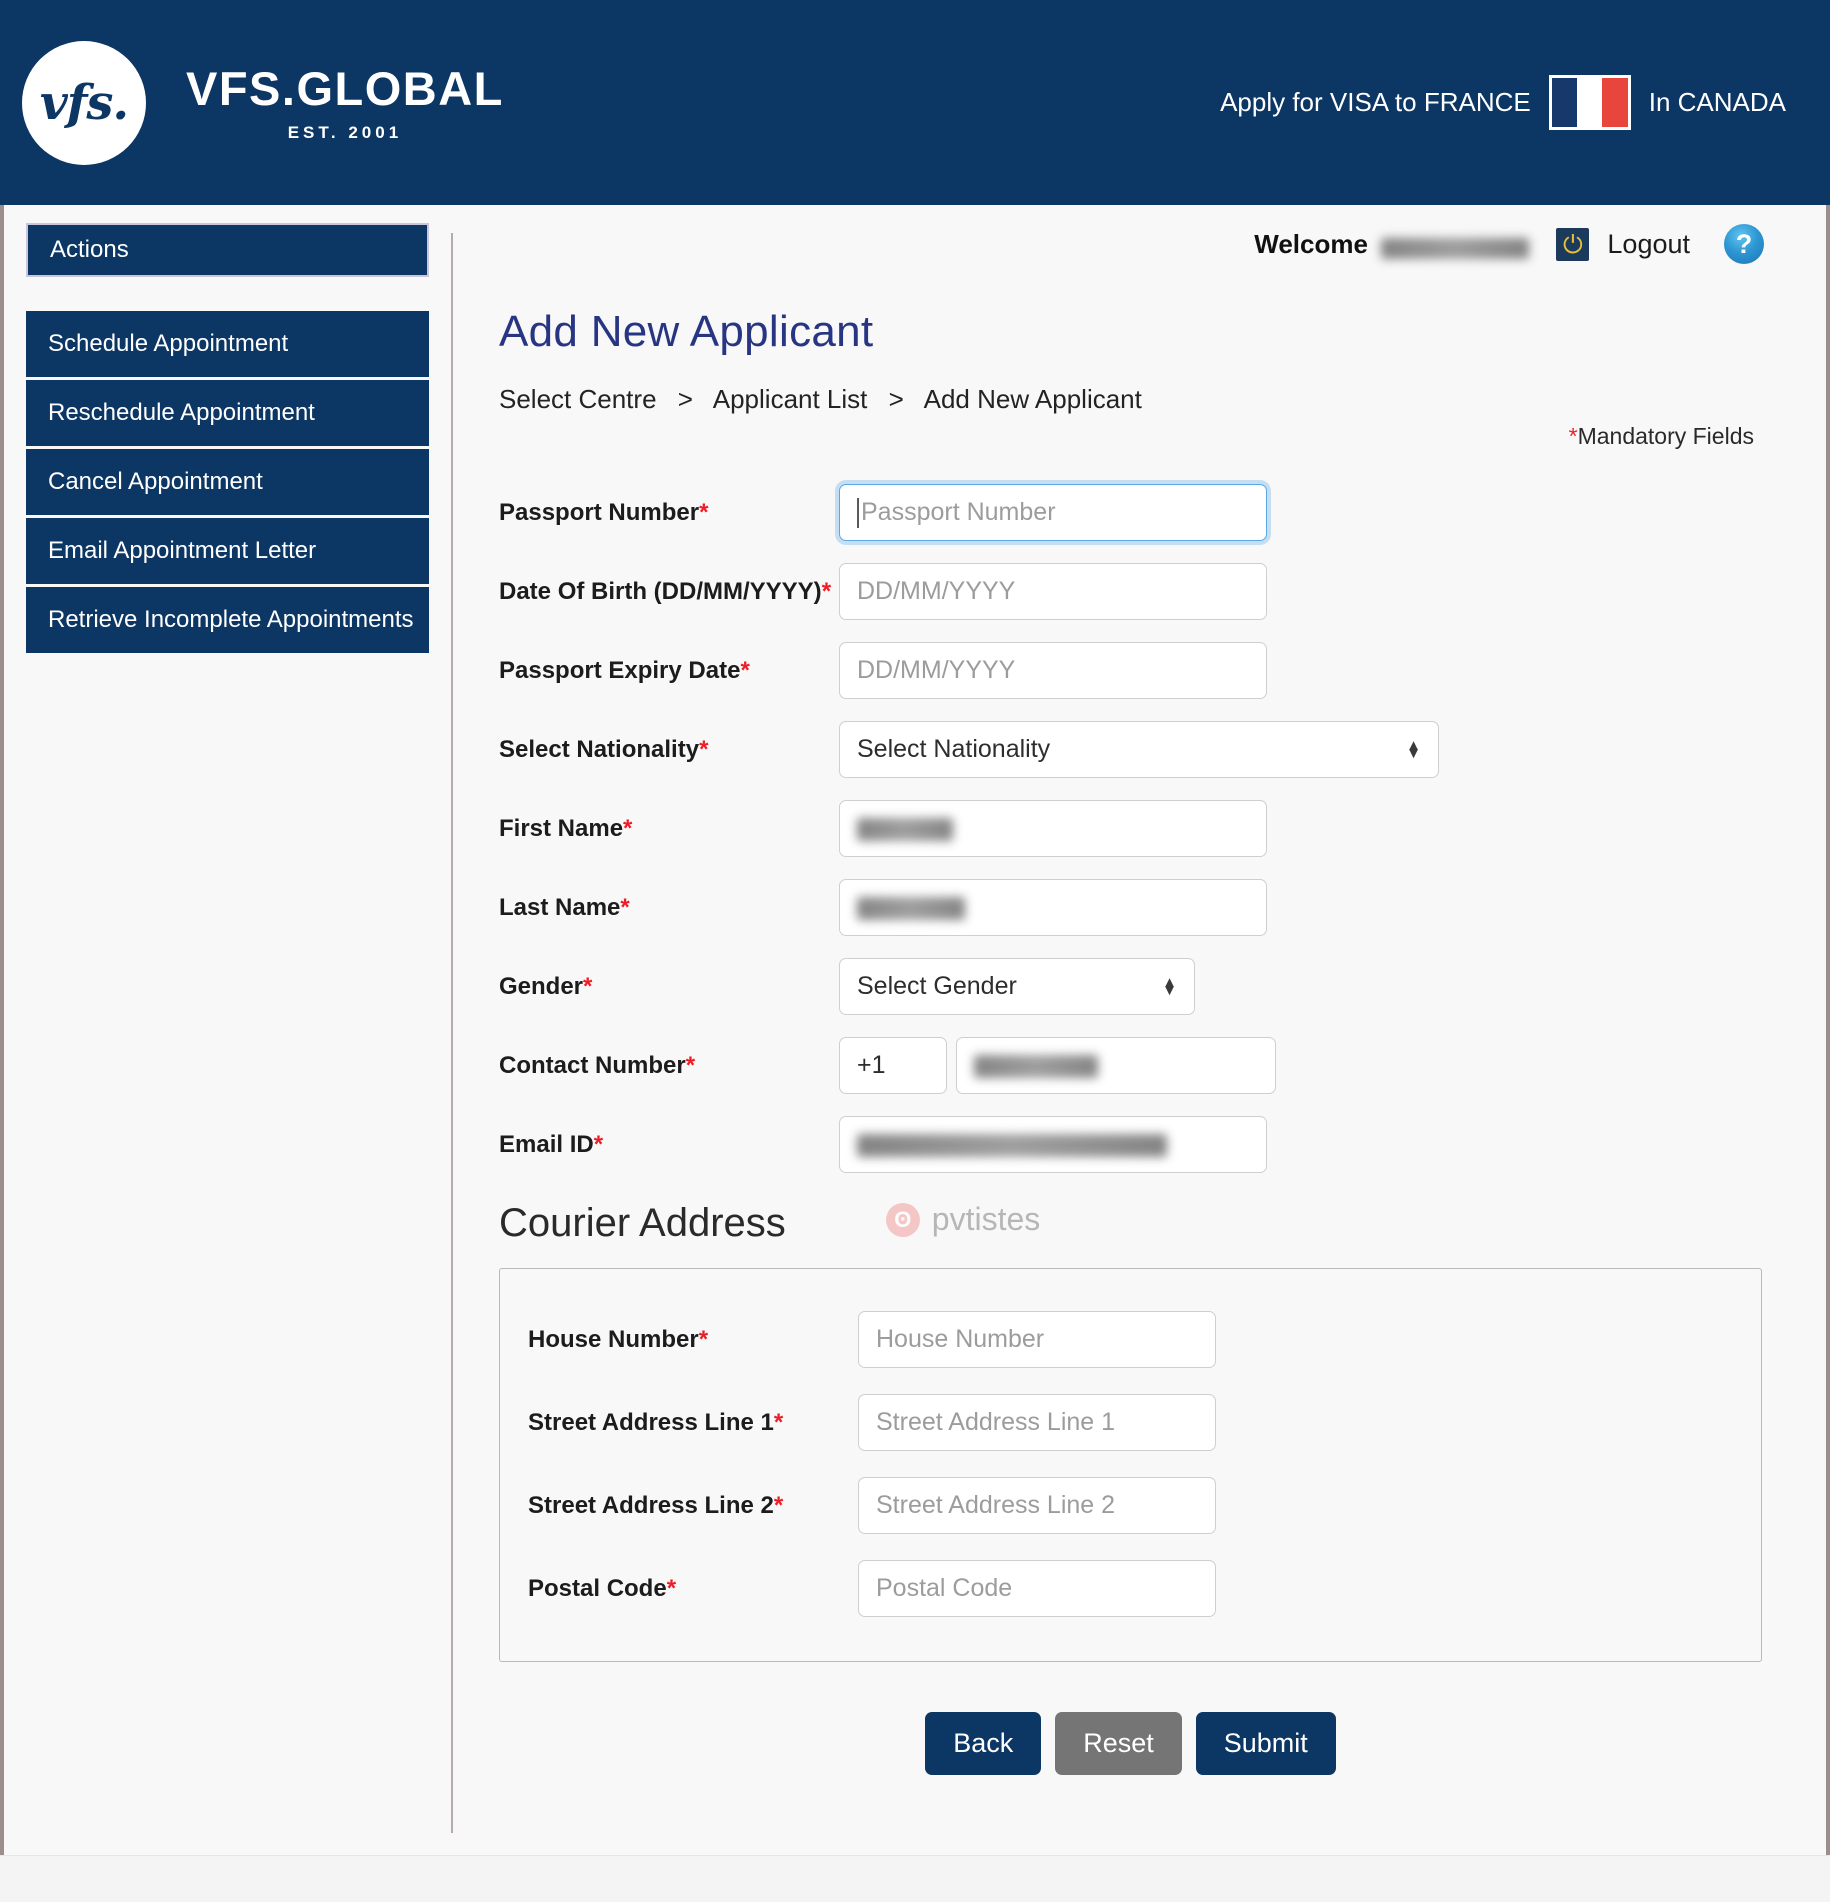  I want to click on power-icon: ⏻, so click(1573, 244).